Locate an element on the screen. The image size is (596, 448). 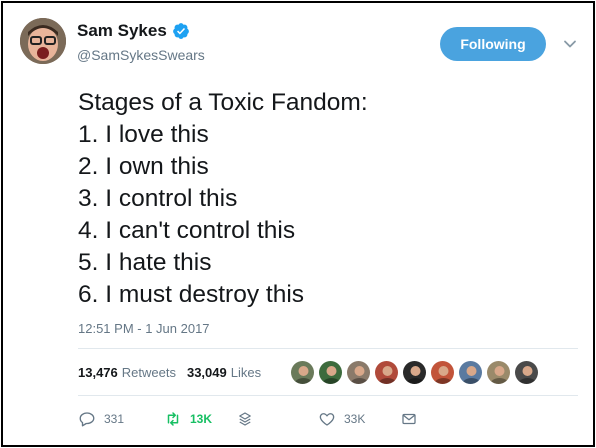
tweet-line: 6. I must destroy this is located at coordinates (191, 294).